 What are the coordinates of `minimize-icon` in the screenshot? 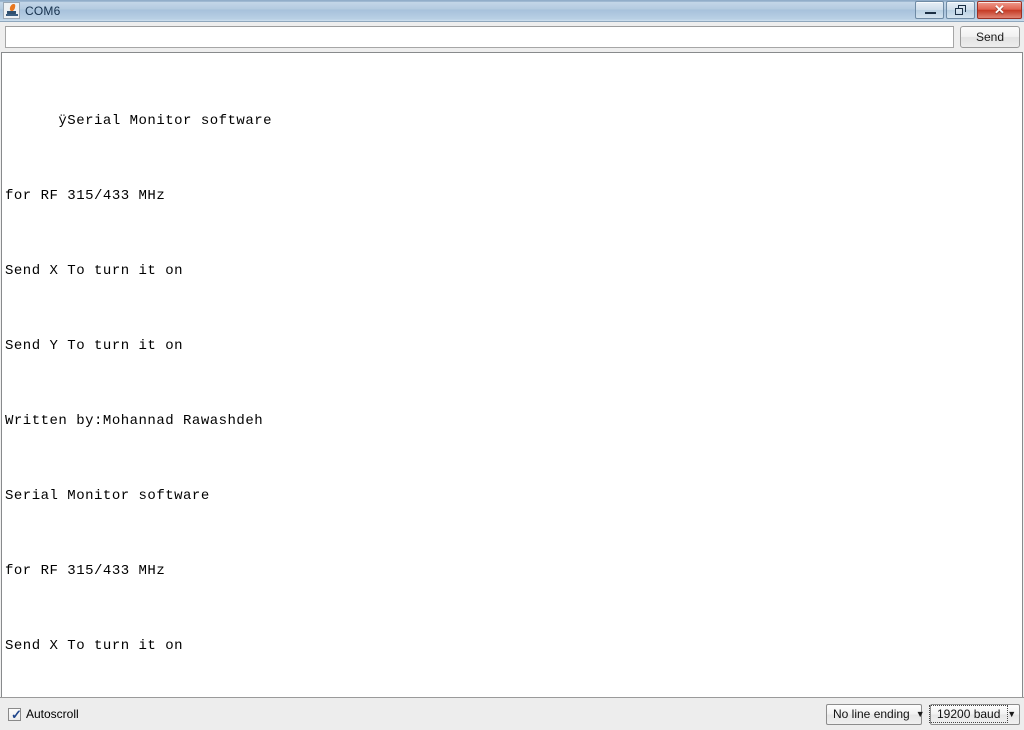 It's located at (930, 13).